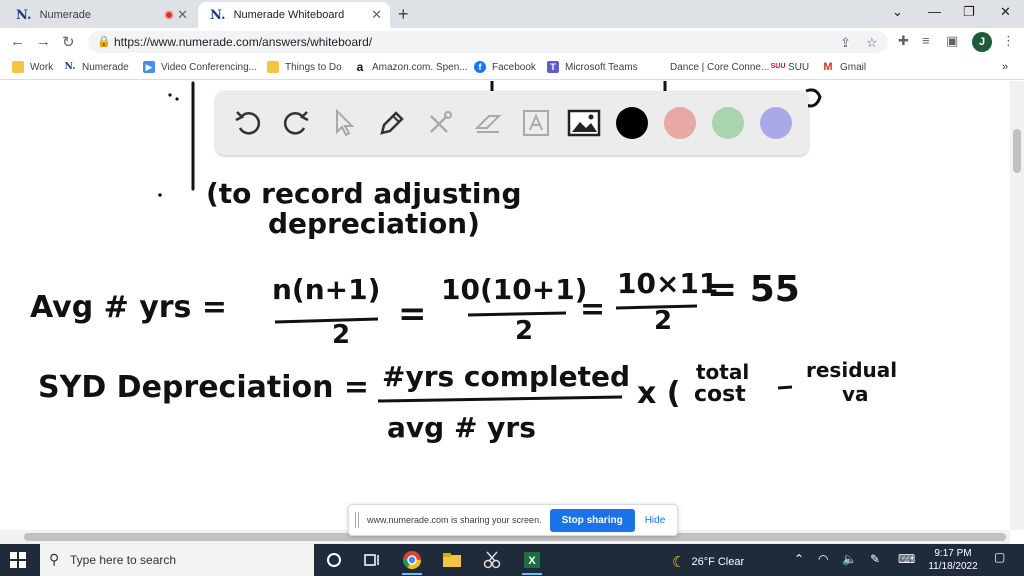  I want to click on forward-button: →, so click(43, 41).